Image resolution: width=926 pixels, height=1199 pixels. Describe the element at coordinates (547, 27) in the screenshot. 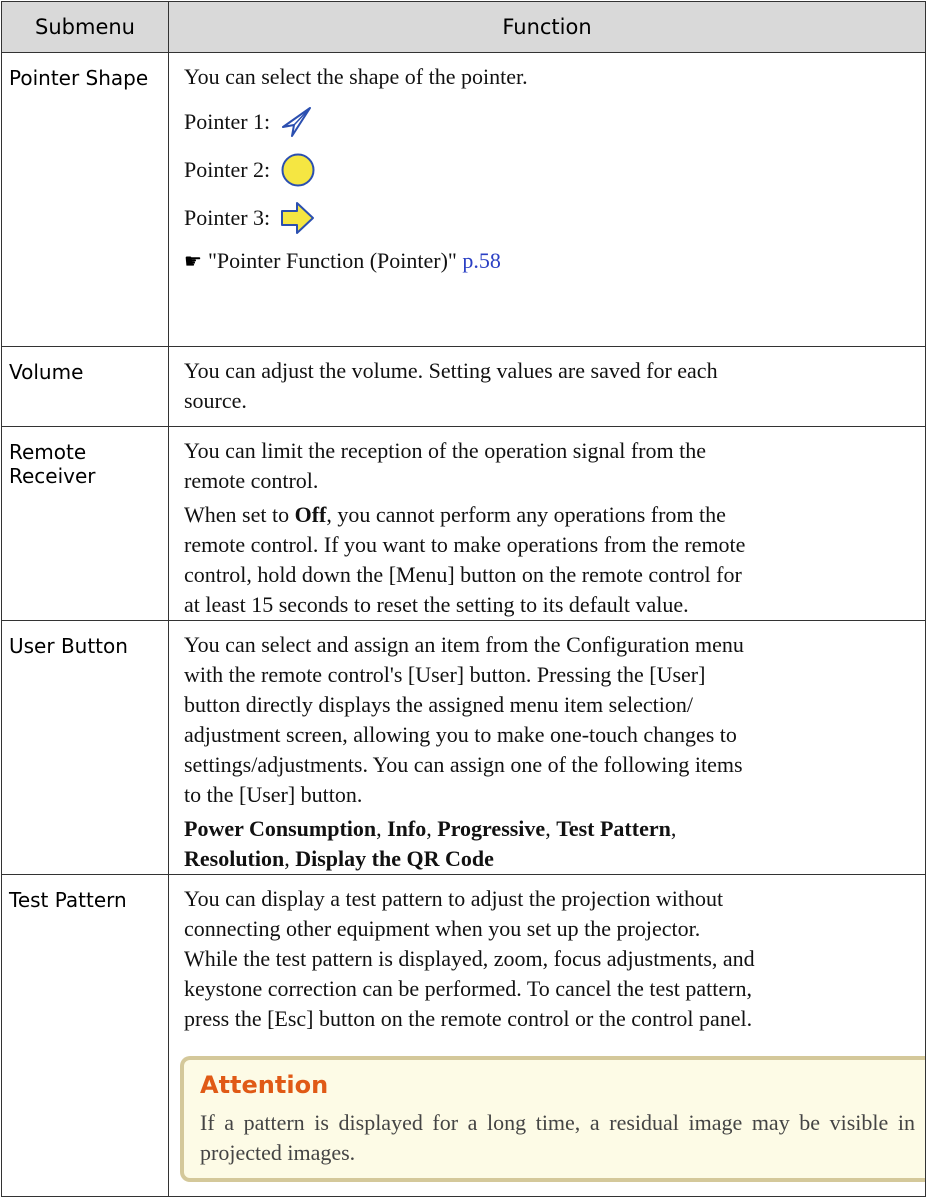

I see `header-function: Function` at that location.